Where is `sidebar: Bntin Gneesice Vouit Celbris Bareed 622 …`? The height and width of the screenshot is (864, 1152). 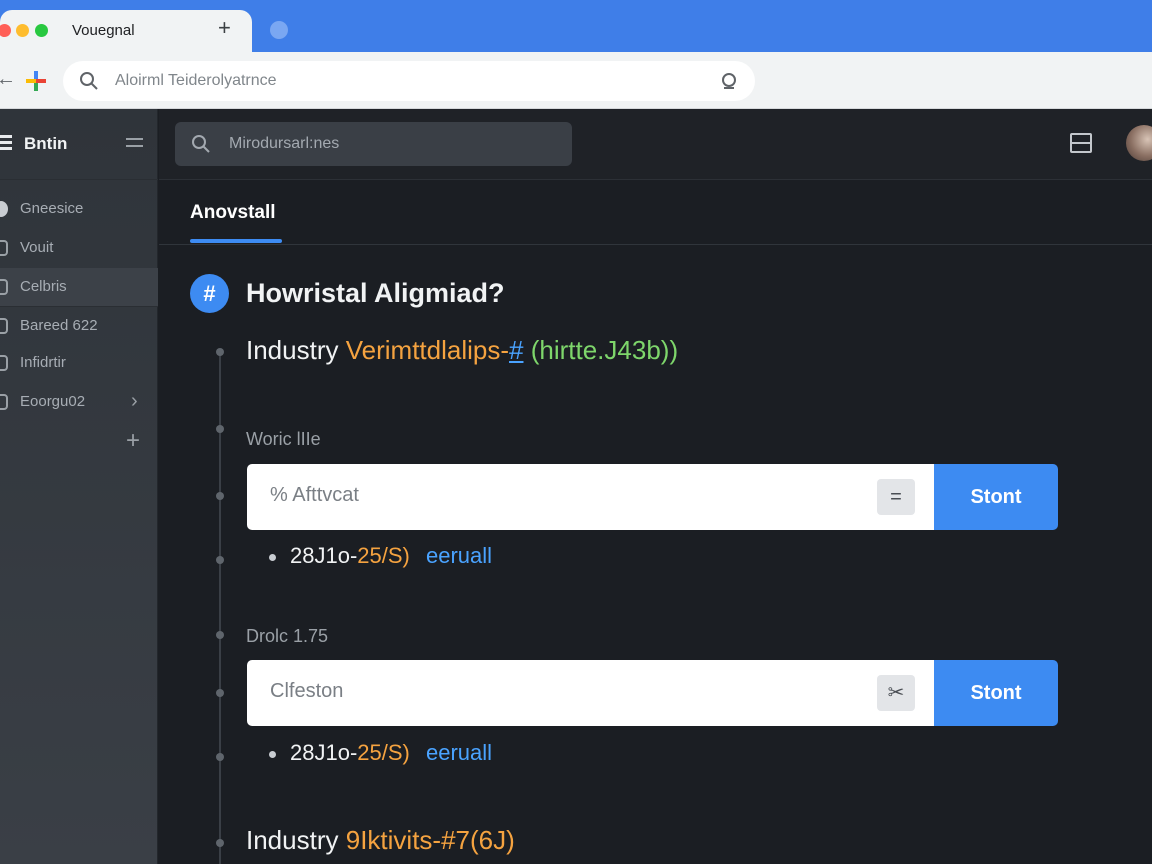 sidebar: Bntin Gneesice Vouit Celbris Bareed 622 … is located at coordinates (79, 486).